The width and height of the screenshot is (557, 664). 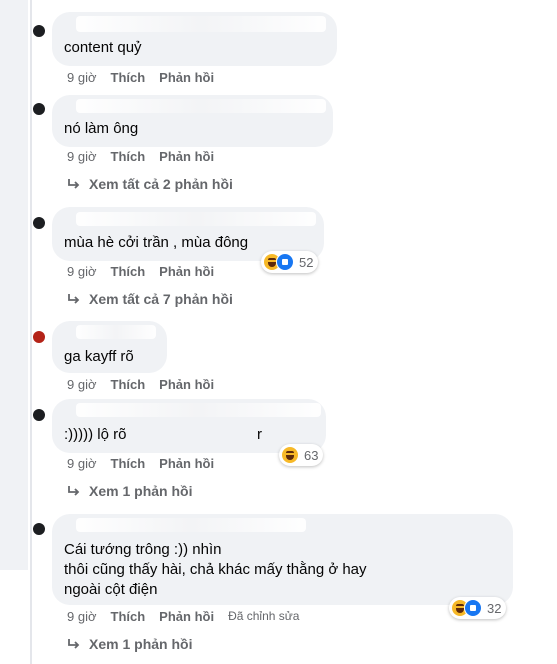 I want to click on reaction-summary: 63, so click(x=301, y=455).